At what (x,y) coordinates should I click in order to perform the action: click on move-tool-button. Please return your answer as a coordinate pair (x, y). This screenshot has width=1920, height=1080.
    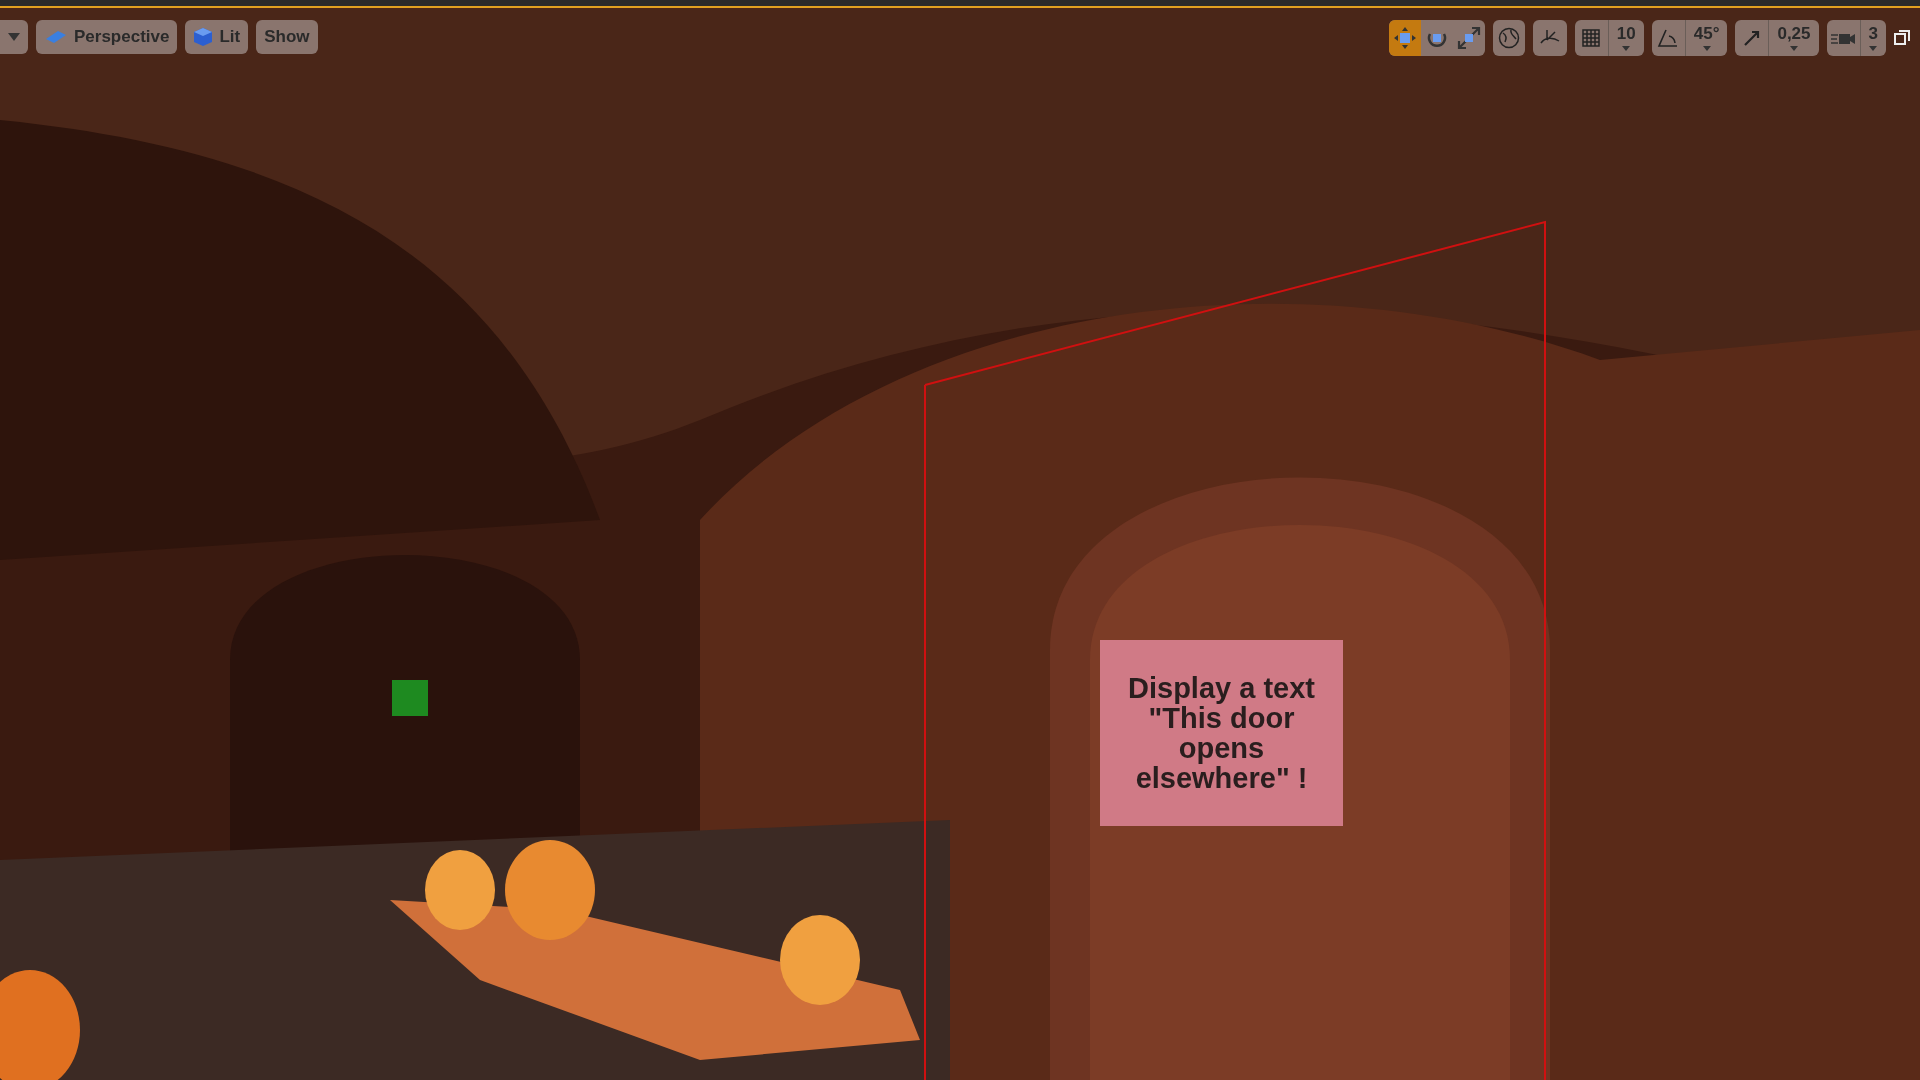
    Looking at the image, I should click on (1404, 38).